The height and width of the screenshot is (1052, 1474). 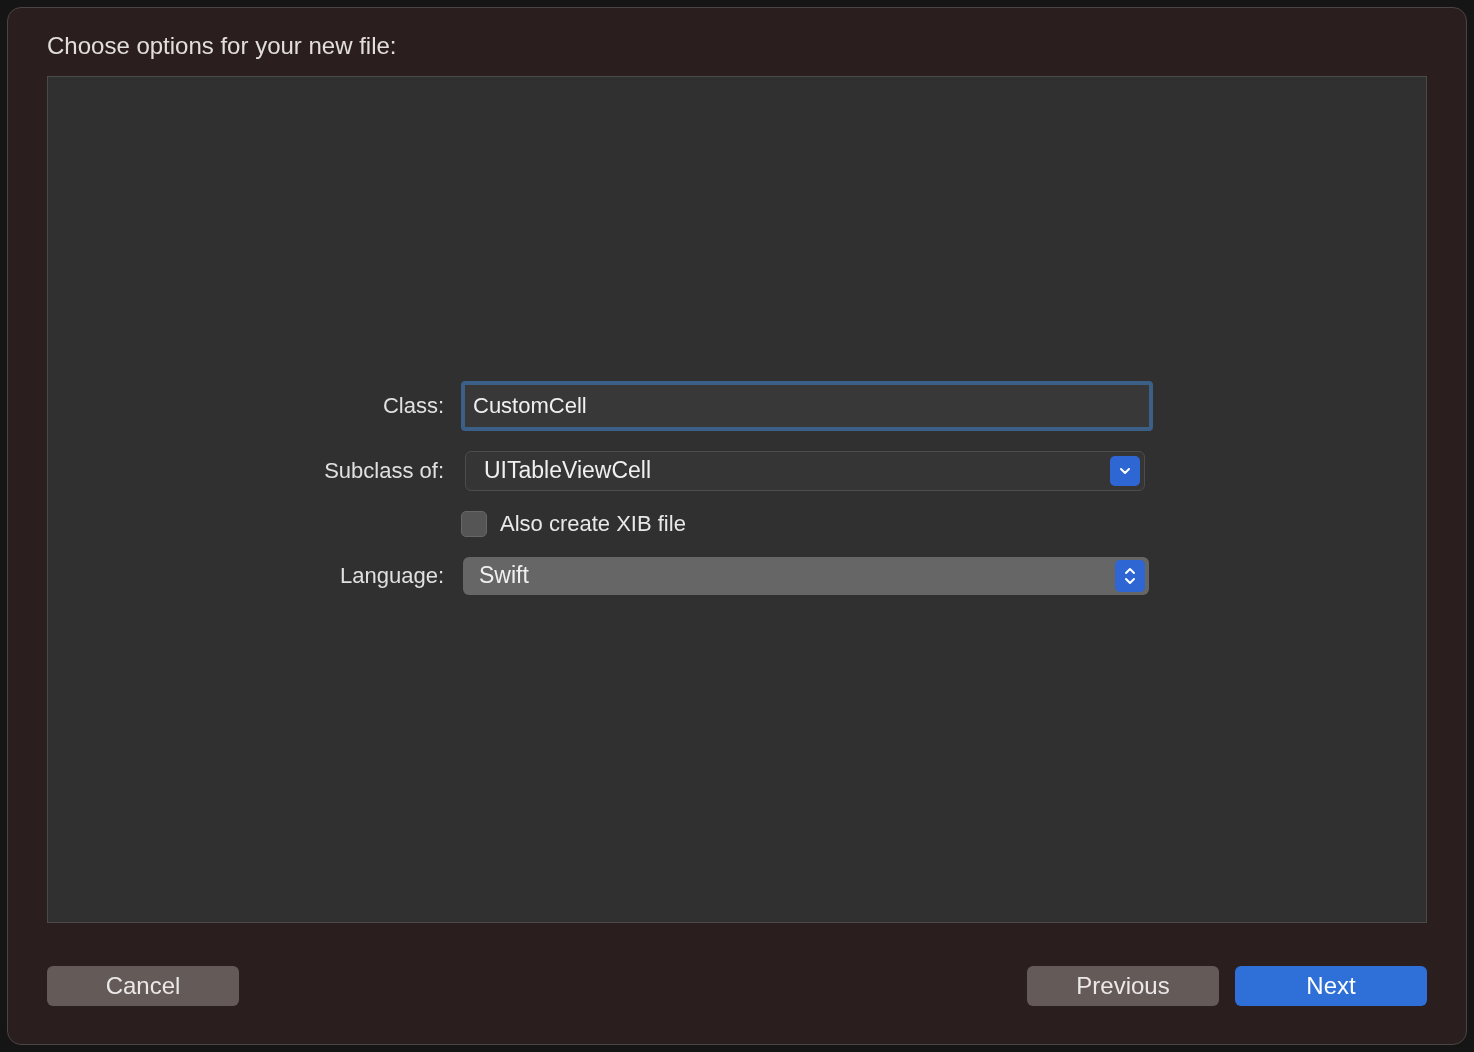 I want to click on chevron-down-icon, so click(x=1125, y=470).